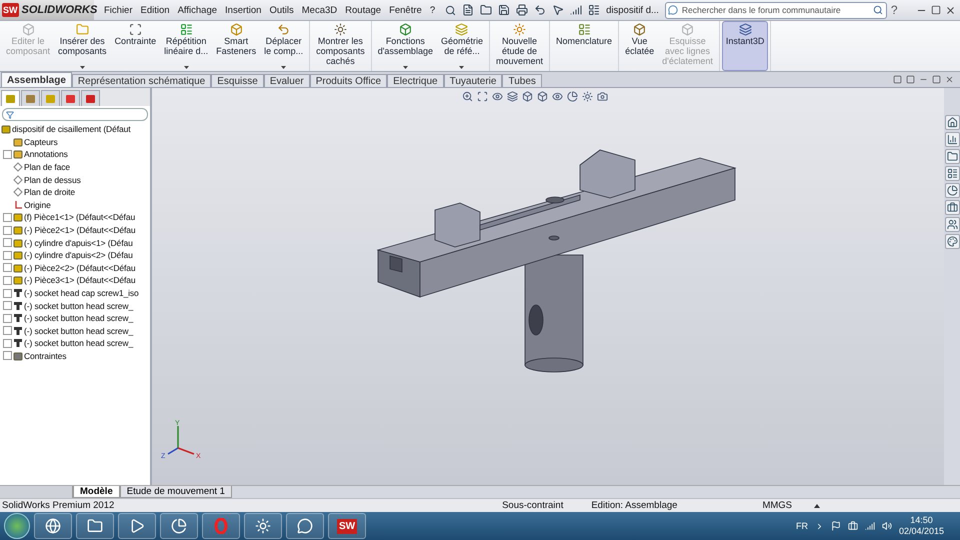 The width and height of the screenshot is (960, 540). What do you see at coordinates (869, 526) in the screenshot?
I see `signal-icon` at bounding box center [869, 526].